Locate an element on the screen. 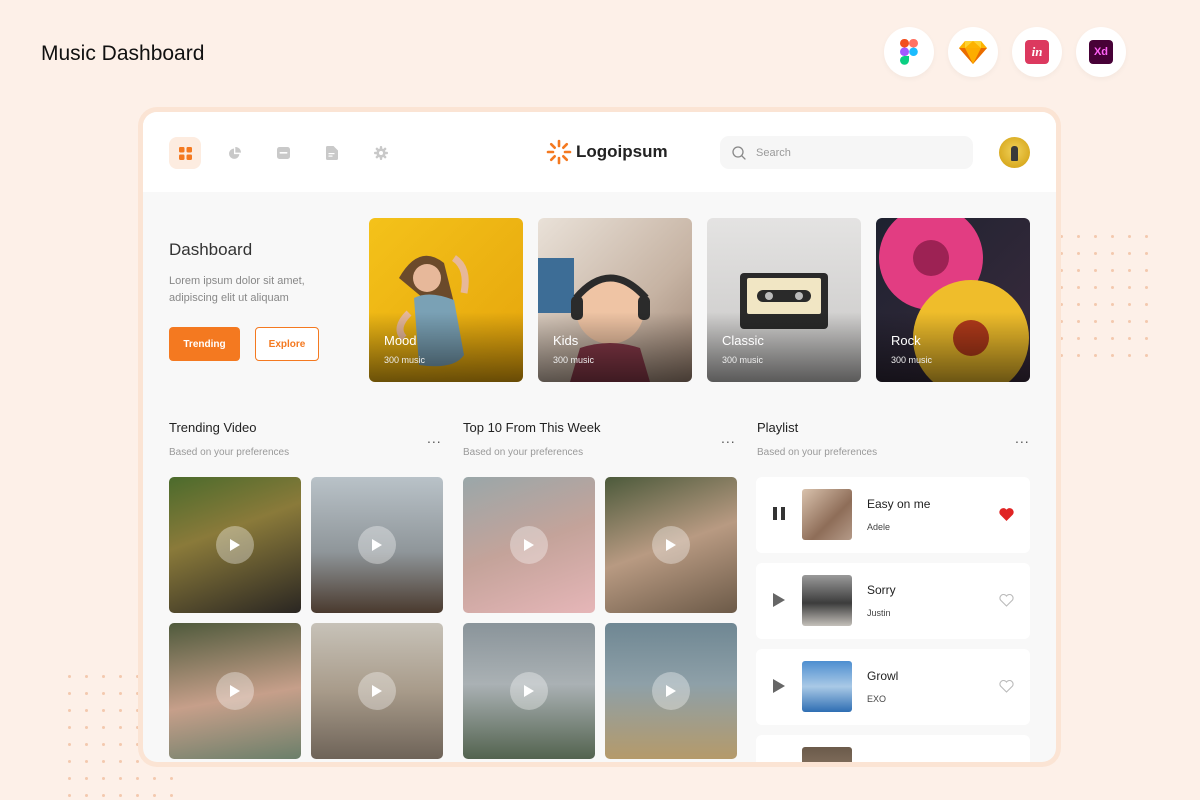  nav-settings is located at coordinates (381, 153).